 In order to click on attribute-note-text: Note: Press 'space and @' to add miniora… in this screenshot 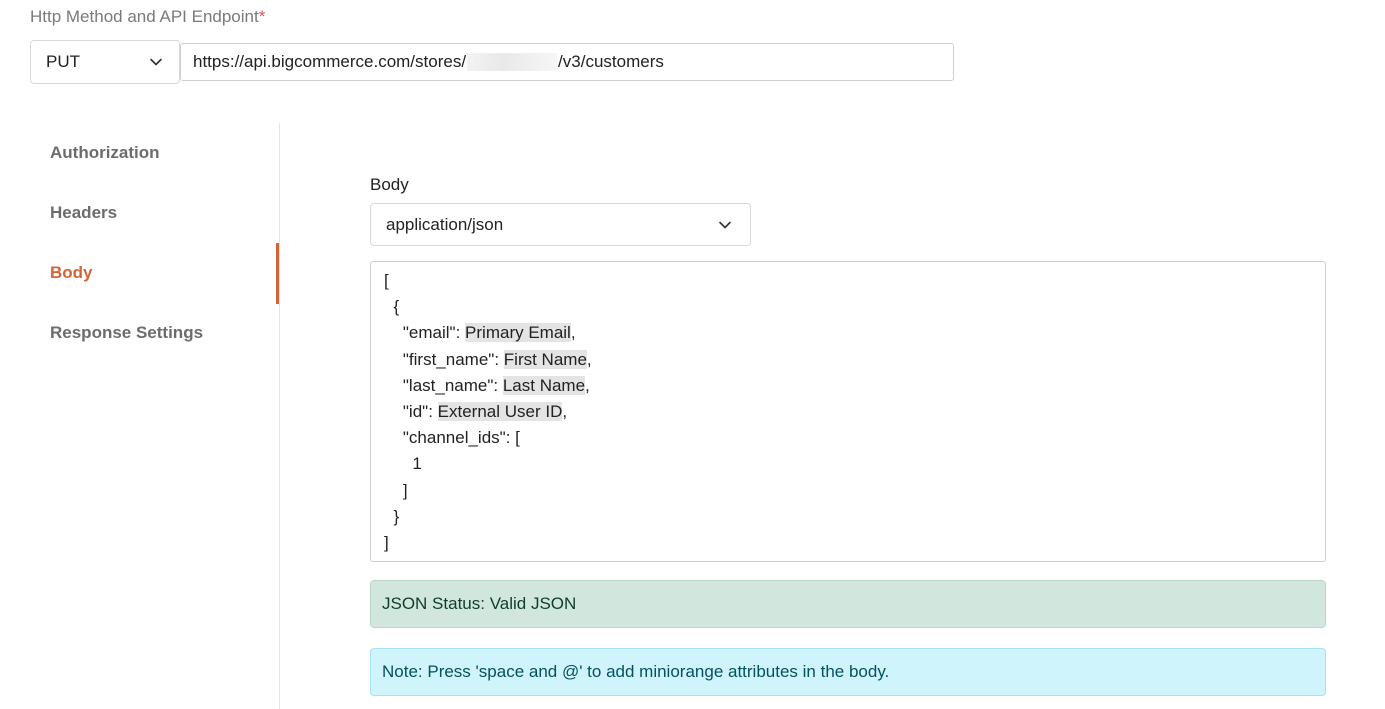, I will do `click(636, 671)`.